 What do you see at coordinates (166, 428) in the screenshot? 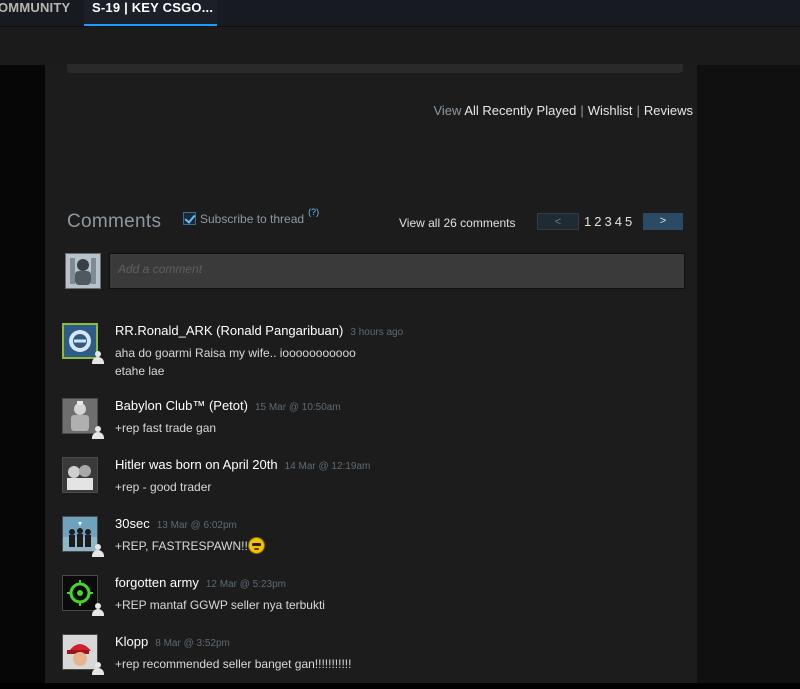
I see `comment-text: +rep fast trade gan` at bounding box center [166, 428].